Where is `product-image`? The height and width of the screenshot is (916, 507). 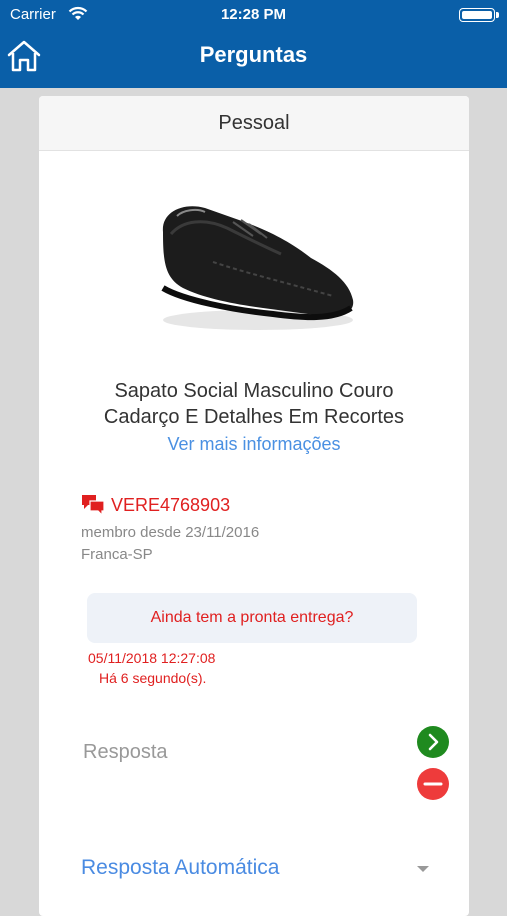
product-image is located at coordinates (253, 267).